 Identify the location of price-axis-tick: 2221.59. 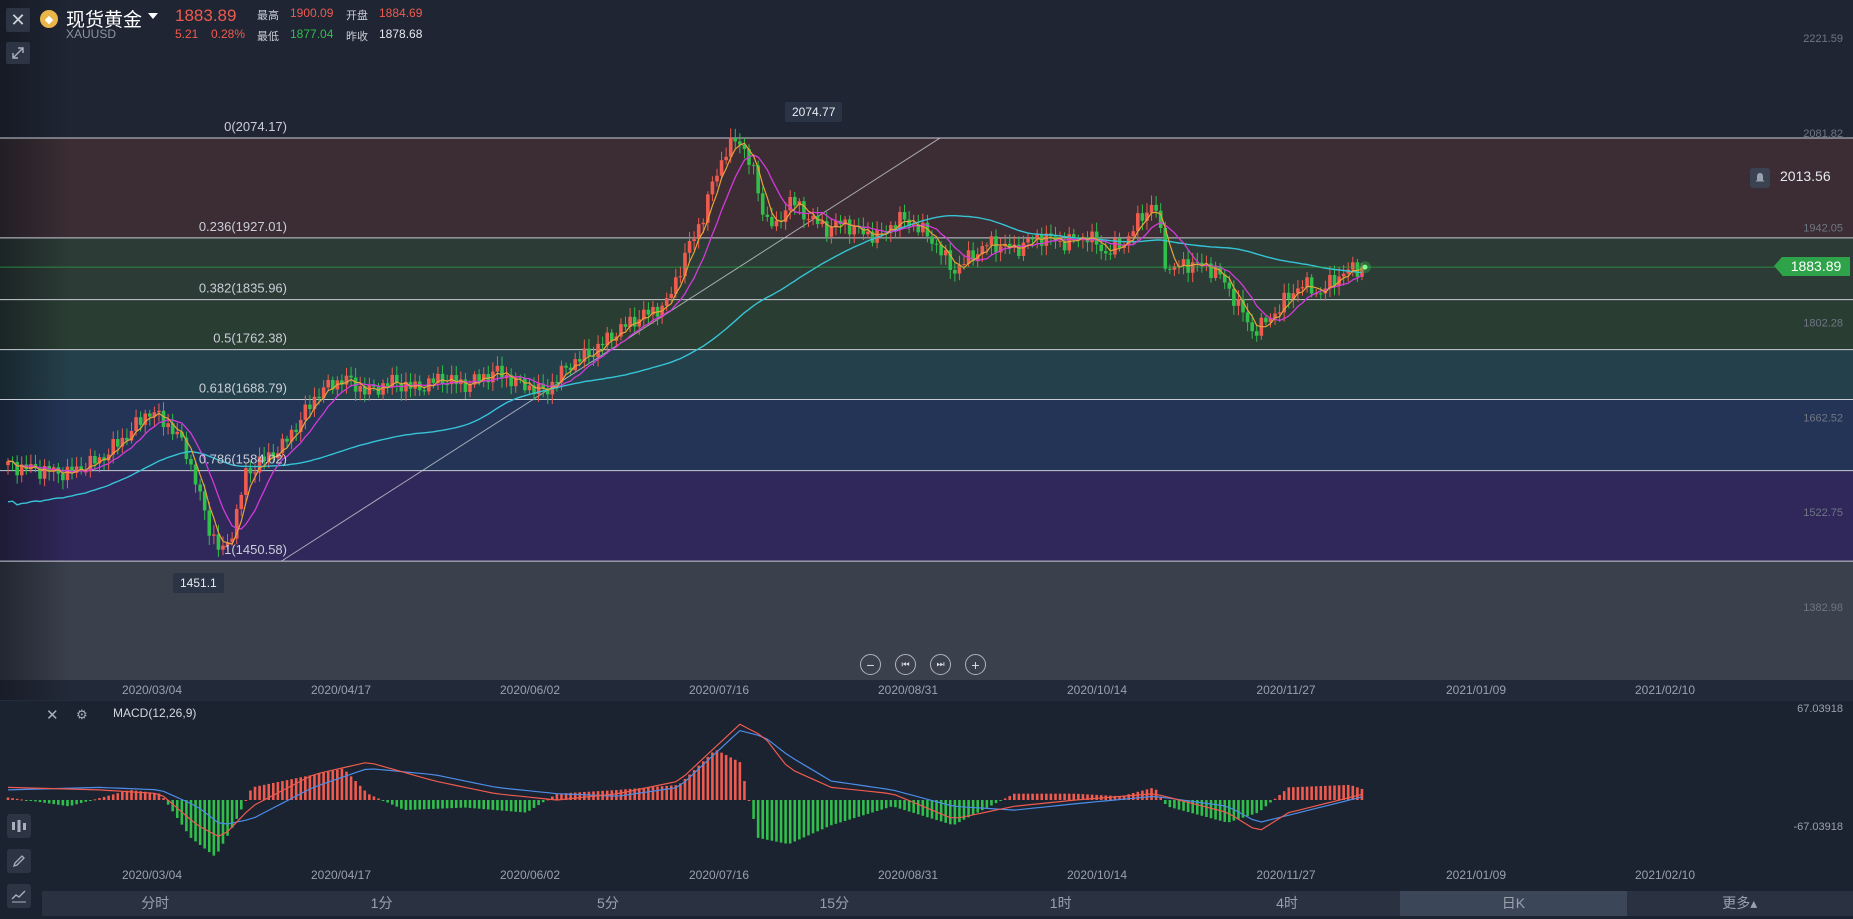
(1823, 39).